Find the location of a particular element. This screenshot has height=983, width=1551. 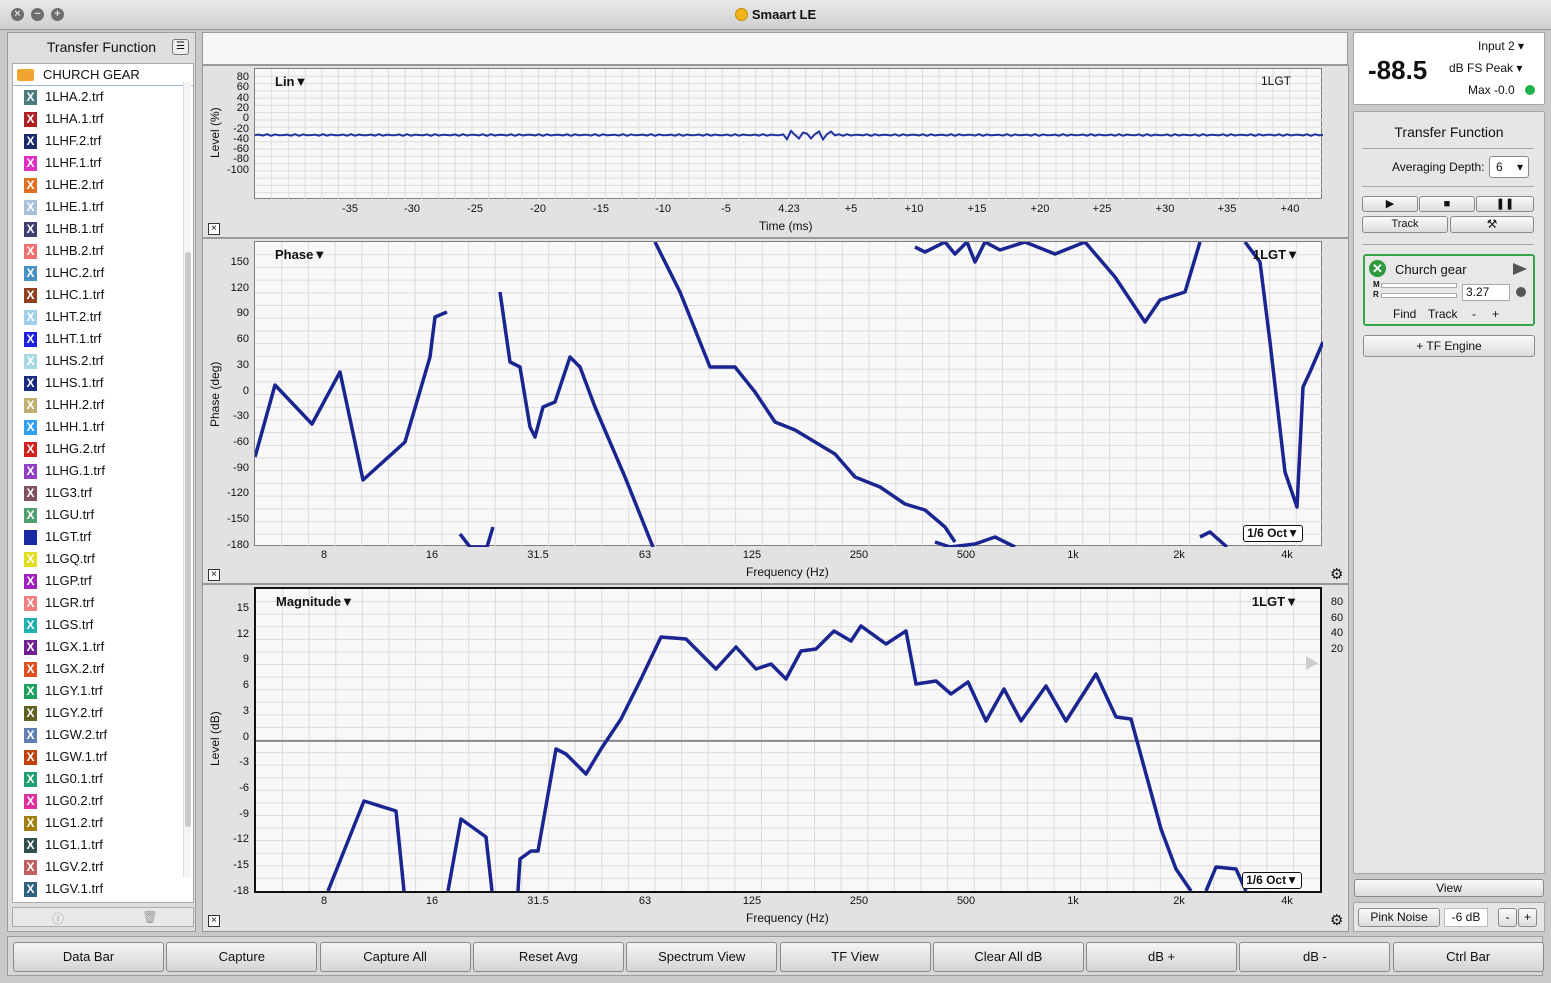

engine-expand-icon is located at coordinates (1520, 269).